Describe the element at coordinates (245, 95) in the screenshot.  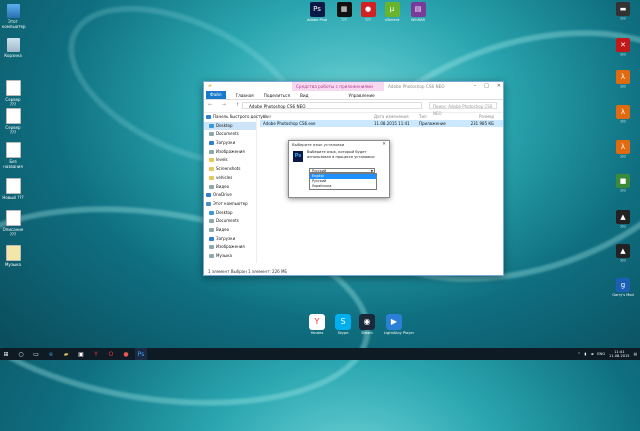
I see `ribbon-tab: Главная` at that location.